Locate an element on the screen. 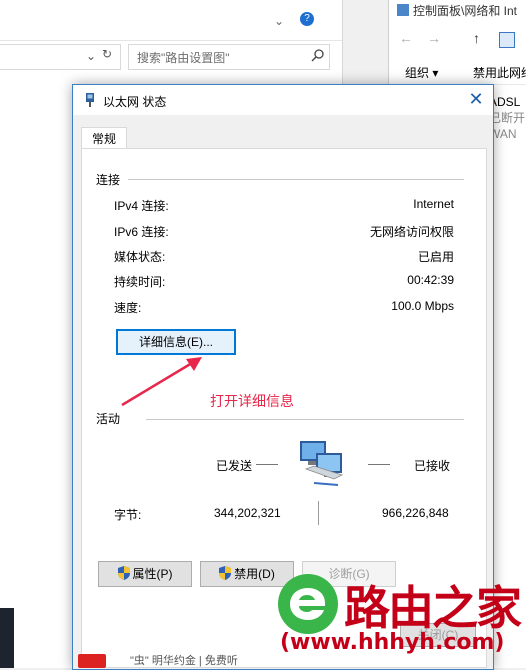  connection-group-title: 连接 is located at coordinates (108, 180).